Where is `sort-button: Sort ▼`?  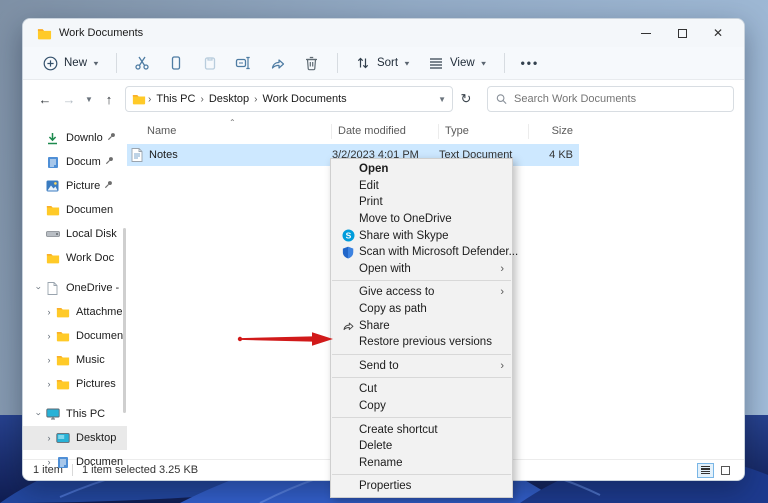
sort-button: Sort ▼ is located at coordinates (382, 63).